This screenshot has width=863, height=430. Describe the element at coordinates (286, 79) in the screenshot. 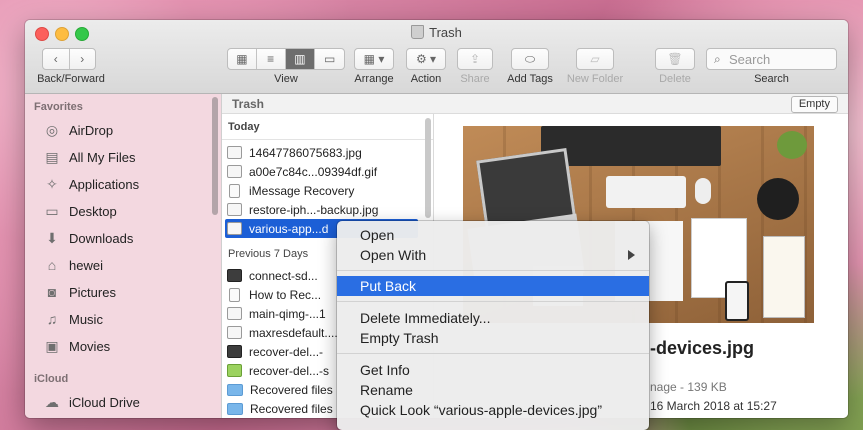

I see `view-label: View` at that location.